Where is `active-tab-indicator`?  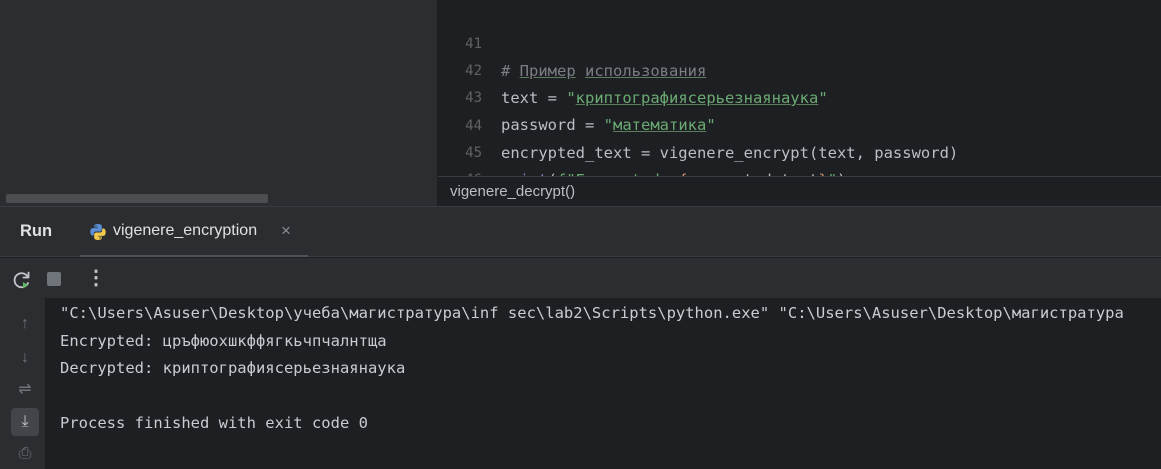
active-tab-indicator is located at coordinates (194, 256).